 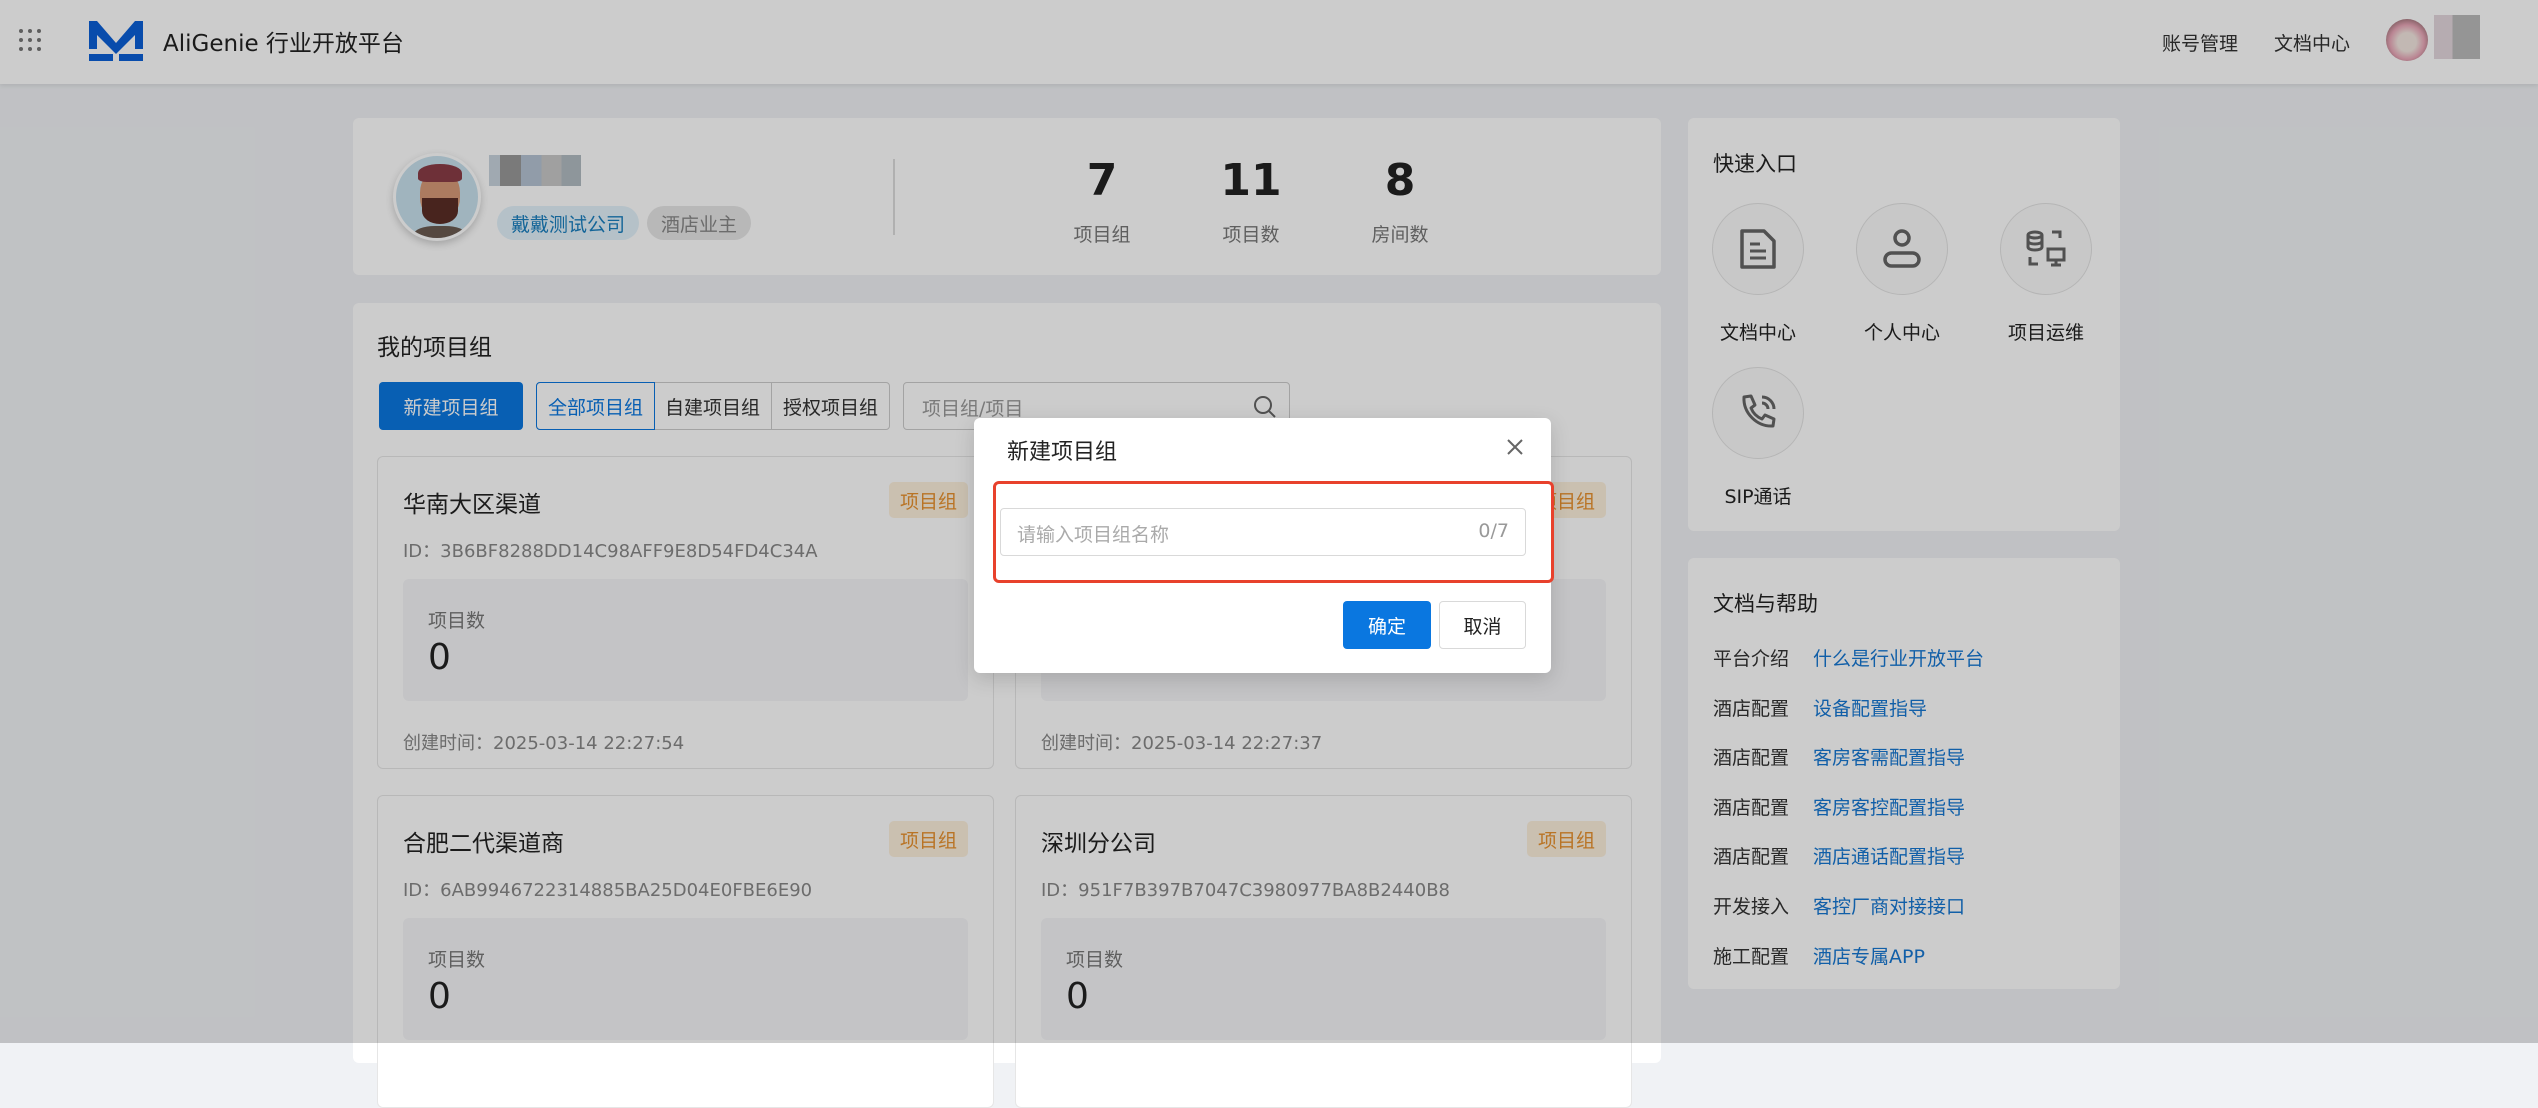 What do you see at coordinates (1515, 447) in the screenshot?
I see `close-icon` at bounding box center [1515, 447].